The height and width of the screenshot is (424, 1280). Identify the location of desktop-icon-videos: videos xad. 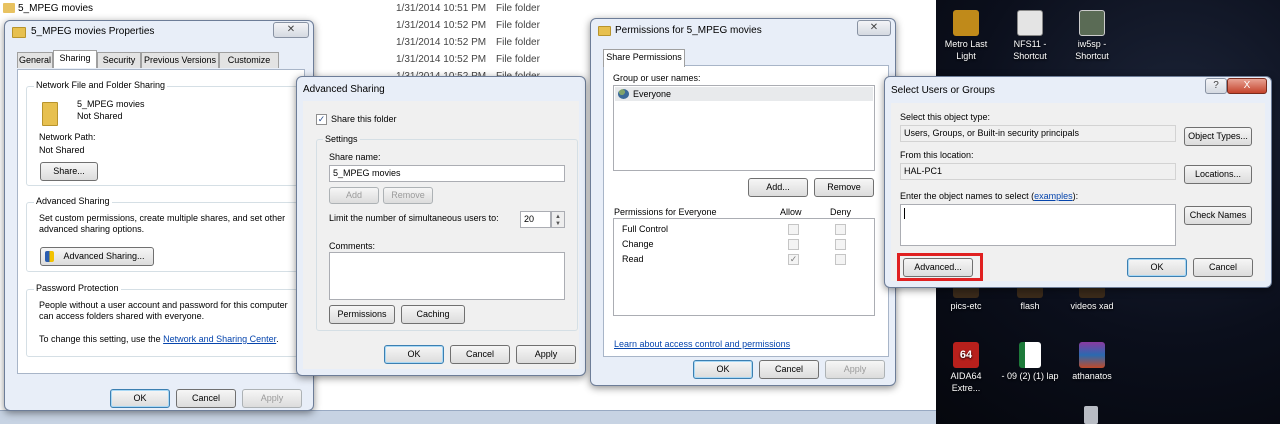
(1092, 298).